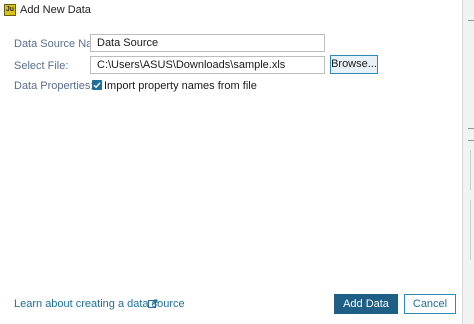  I want to click on data-source-name-input: Data Source, so click(207, 43).